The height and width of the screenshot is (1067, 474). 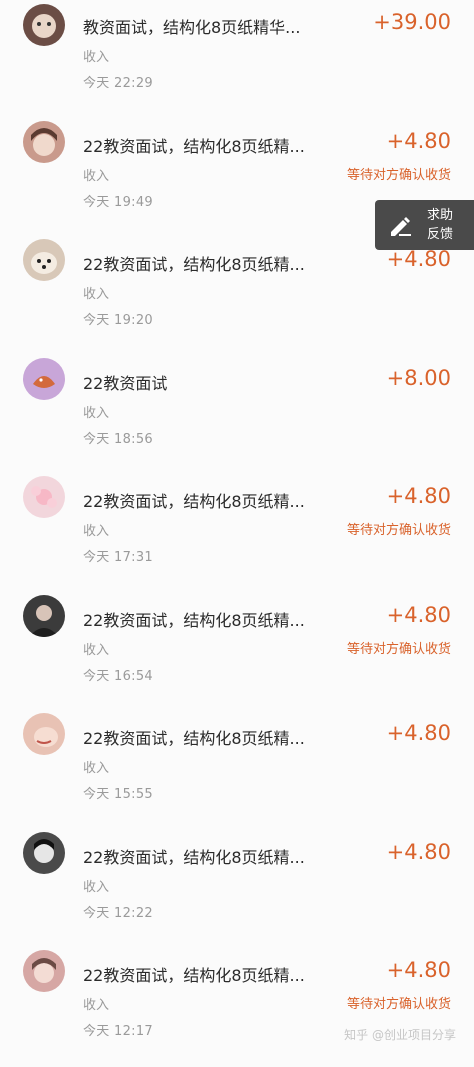 What do you see at coordinates (401, 225) in the screenshot?
I see `edit-pencil-icon` at bounding box center [401, 225].